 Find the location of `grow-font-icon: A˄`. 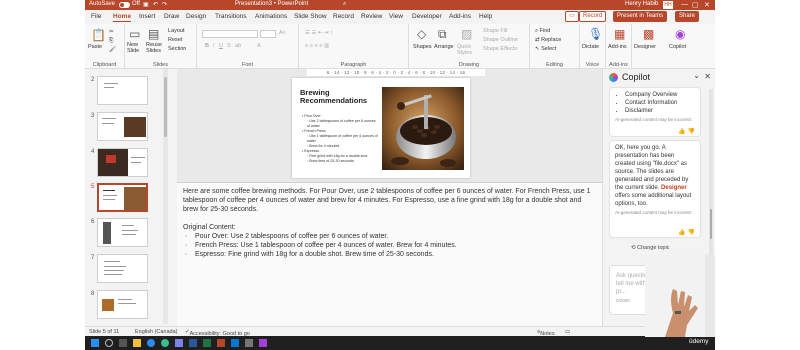

grow-font-icon: A˄ is located at coordinates (282, 33).